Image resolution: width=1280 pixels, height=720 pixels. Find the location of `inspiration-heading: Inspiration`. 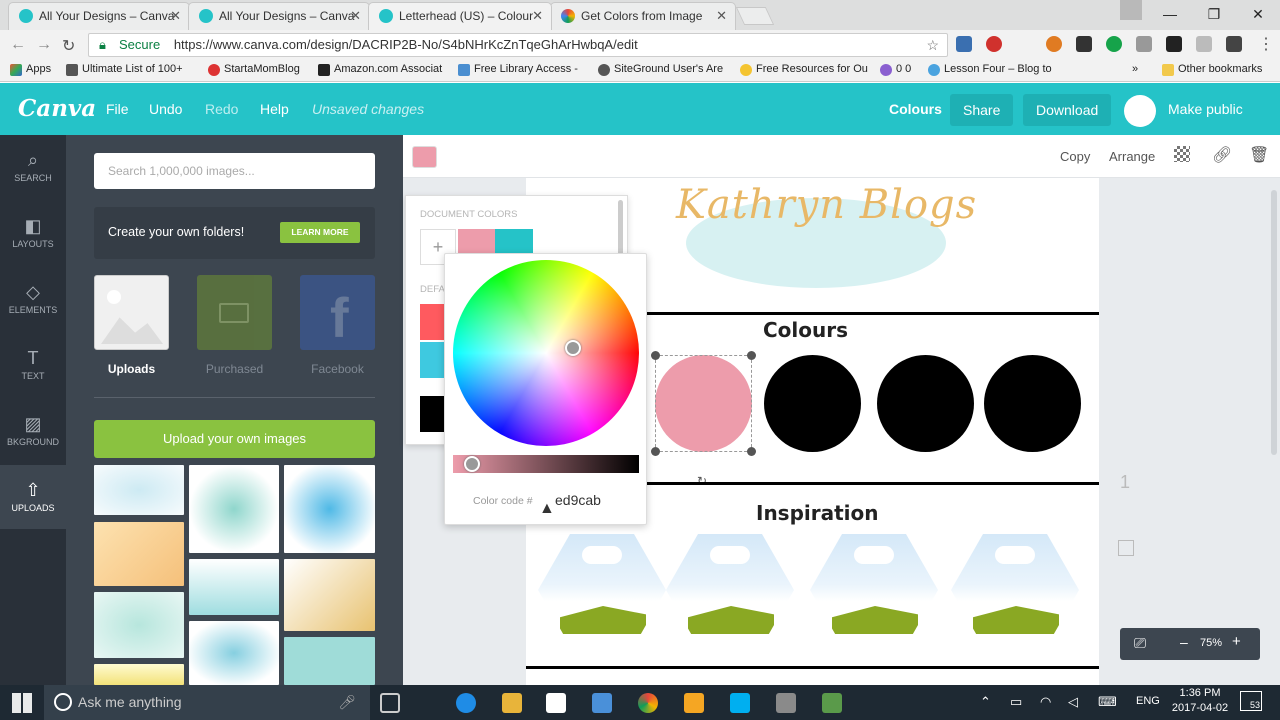

inspiration-heading: Inspiration is located at coordinates (817, 513).